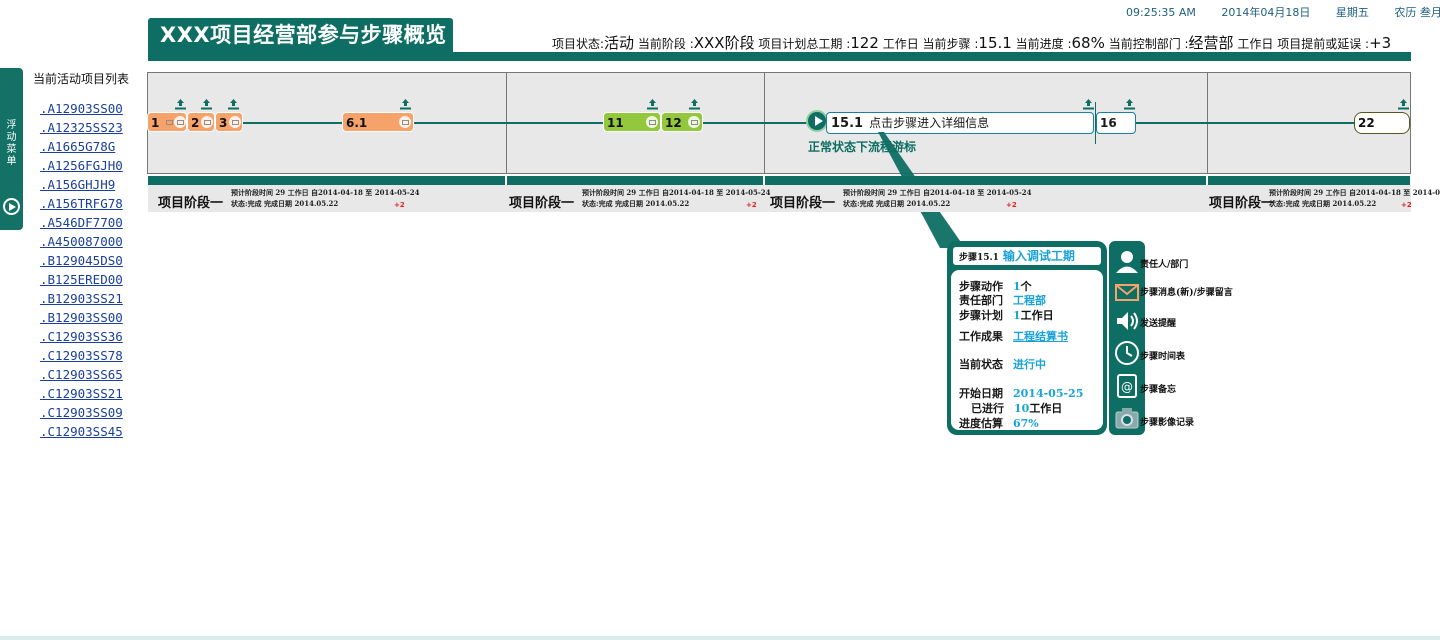  I want to click on project-link: .B12903SS21, so click(81, 300).